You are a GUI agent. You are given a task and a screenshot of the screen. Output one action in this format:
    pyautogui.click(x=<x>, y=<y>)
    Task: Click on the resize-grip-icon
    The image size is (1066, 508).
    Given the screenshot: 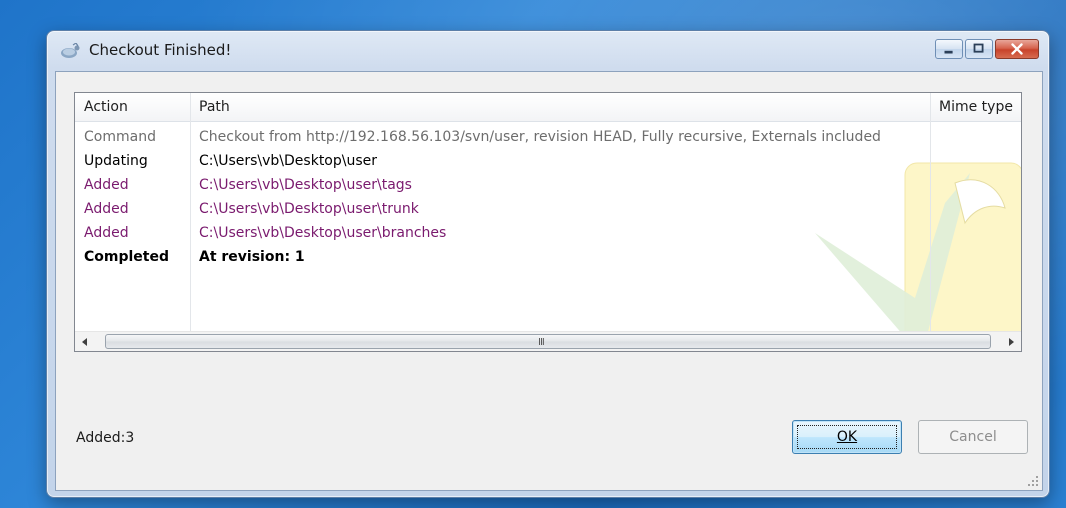 What is the action you would take?
    pyautogui.click(x=1033, y=481)
    